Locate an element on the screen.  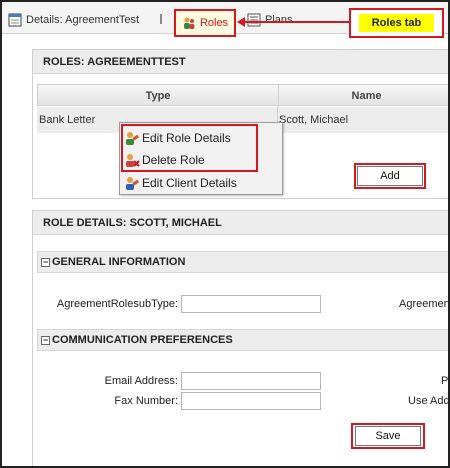
document-icon is located at coordinates (15, 20).